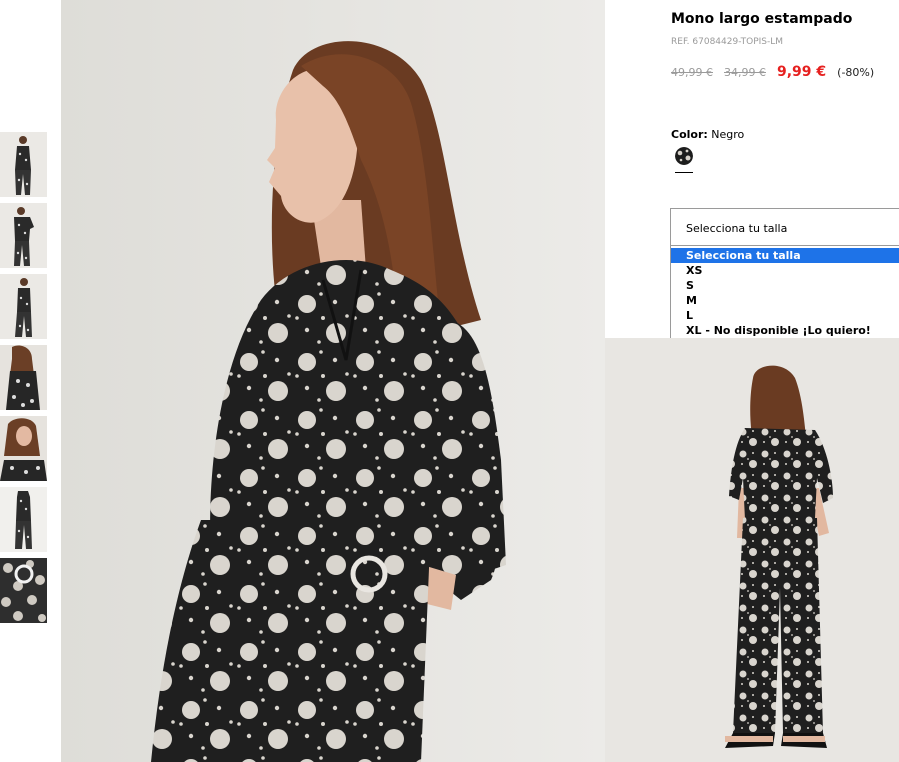 This screenshot has height=762, width=899. What do you see at coordinates (689, 134) in the screenshot?
I see `color-label: Color:` at bounding box center [689, 134].